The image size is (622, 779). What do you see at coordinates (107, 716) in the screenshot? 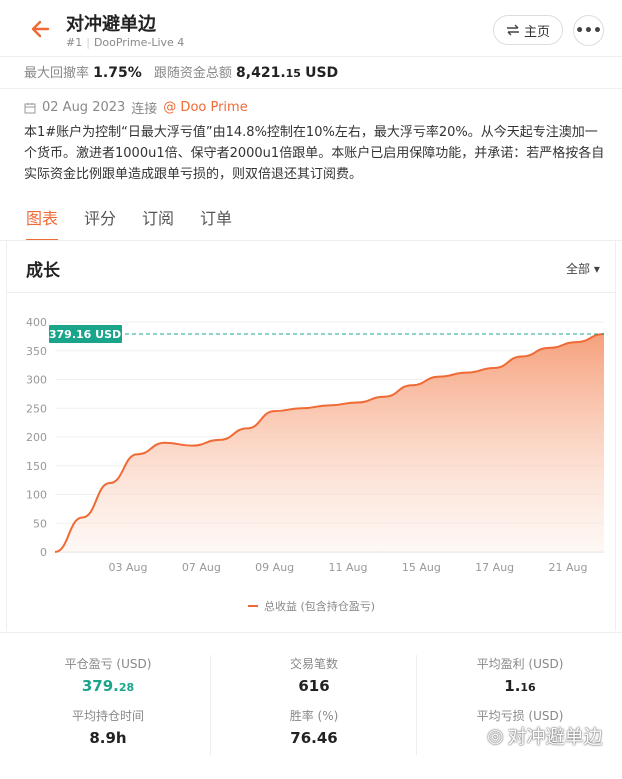
I see `avg-hold-label: 平均持仓时间` at bounding box center [107, 716].